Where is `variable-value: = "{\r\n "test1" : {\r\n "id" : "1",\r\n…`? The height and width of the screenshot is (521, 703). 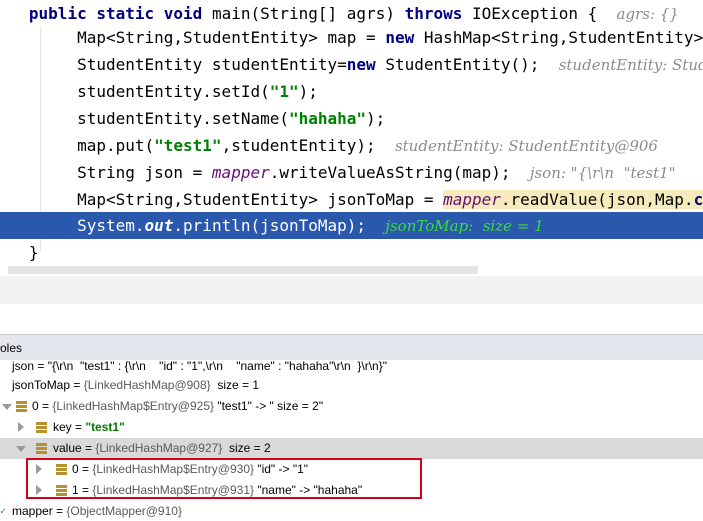 variable-value: = "{\r\n "test1" : {\r\n "id" : "1",\r\n… is located at coordinates (210, 366).